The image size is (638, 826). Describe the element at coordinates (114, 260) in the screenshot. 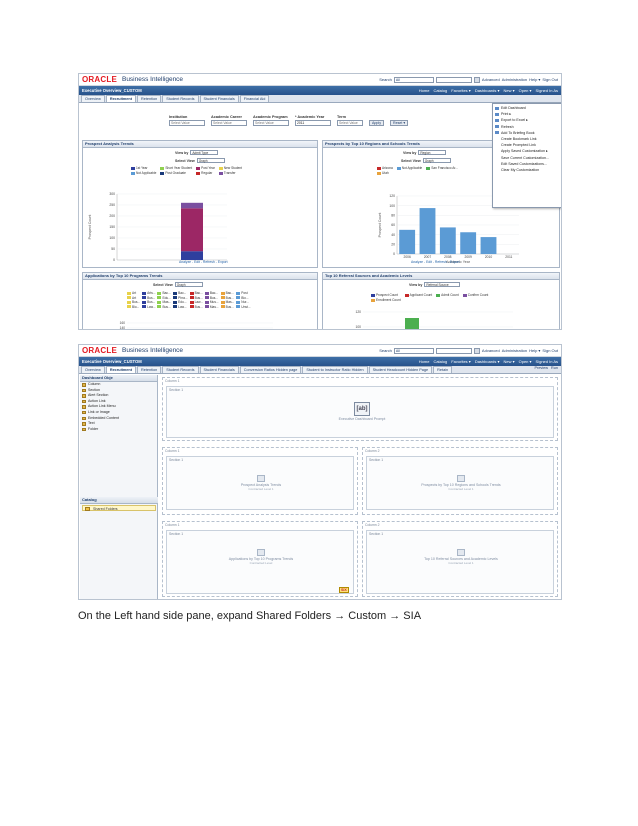

I see `y-tick-label: 0` at that location.